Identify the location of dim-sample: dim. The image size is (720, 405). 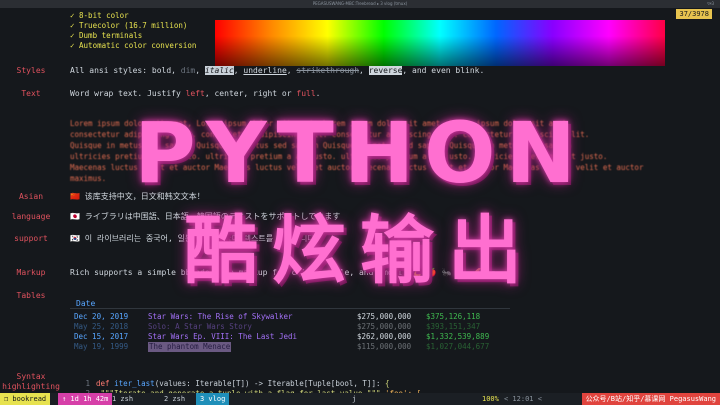
(188, 70).